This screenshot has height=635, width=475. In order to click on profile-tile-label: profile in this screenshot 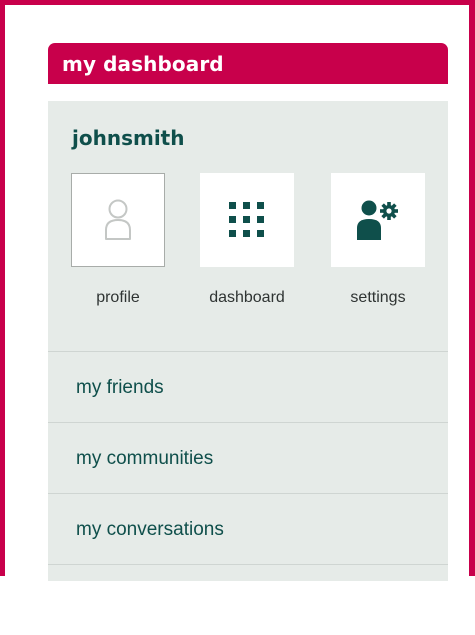, I will do `click(118, 298)`.